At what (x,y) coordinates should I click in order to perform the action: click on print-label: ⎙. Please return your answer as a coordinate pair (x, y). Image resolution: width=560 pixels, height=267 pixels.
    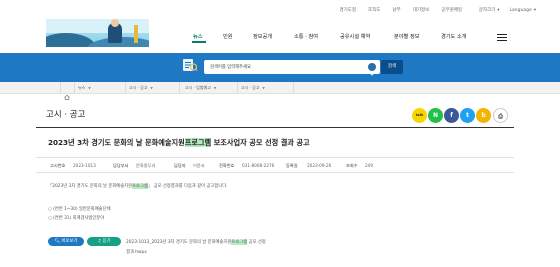
    Looking at the image, I should click on (500, 116).